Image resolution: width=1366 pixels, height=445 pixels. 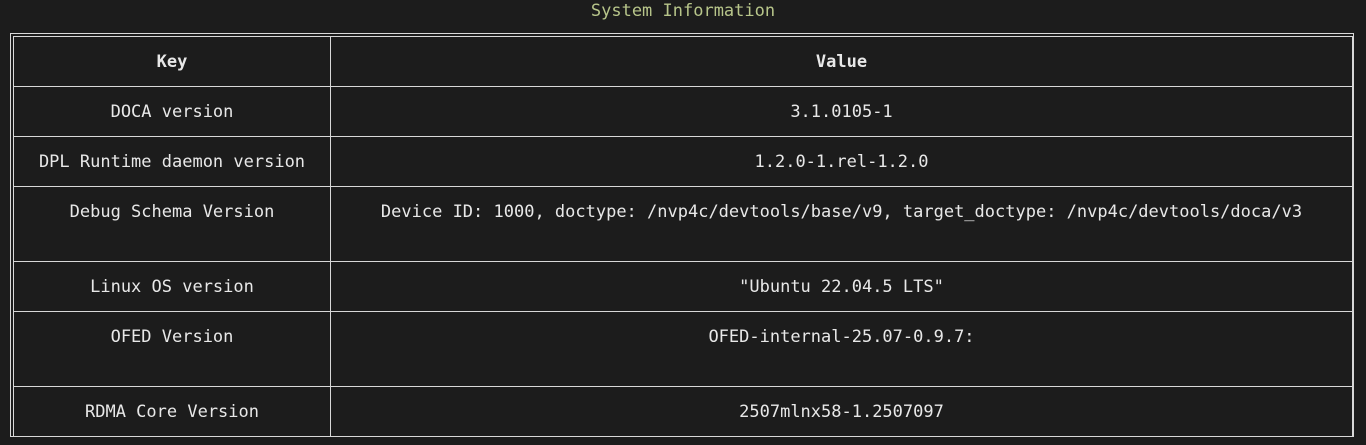 What do you see at coordinates (172, 161) in the screenshot?
I see `row-key: DPL Runtime daemon version` at bounding box center [172, 161].